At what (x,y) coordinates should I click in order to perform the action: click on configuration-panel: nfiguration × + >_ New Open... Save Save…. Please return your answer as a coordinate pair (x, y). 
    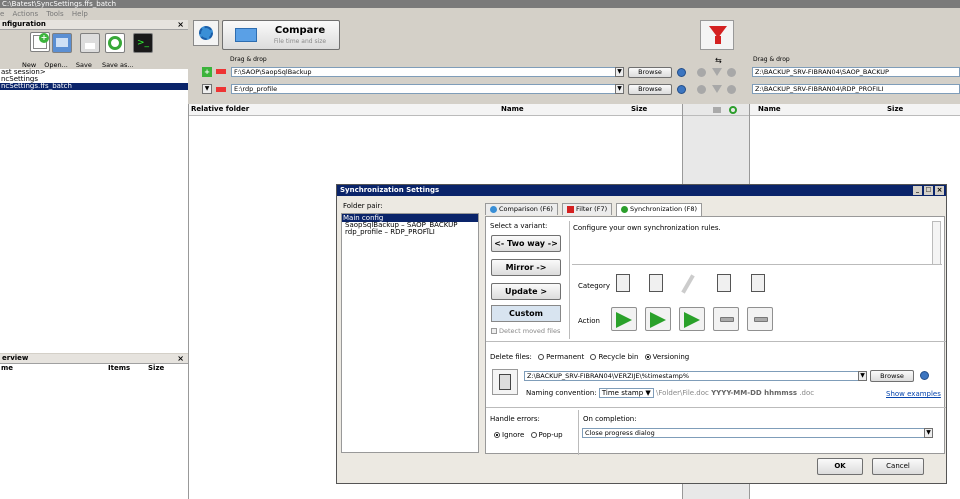
    Looking at the image, I should click on (94, 186).